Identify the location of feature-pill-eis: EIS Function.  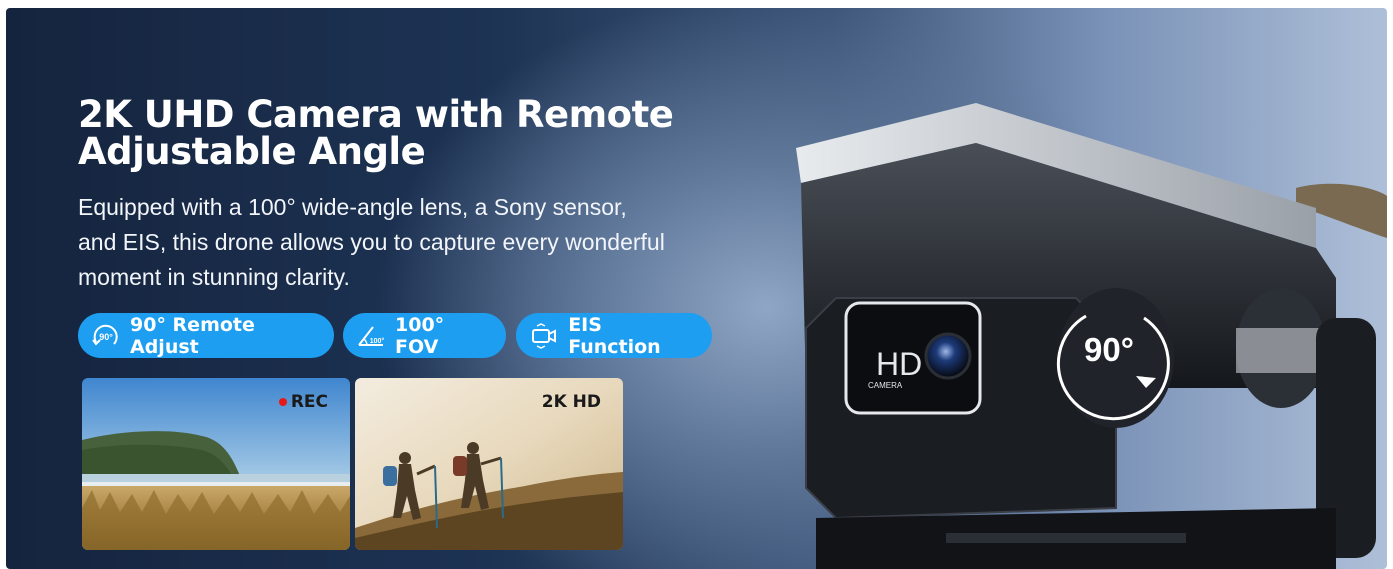
(614, 335).